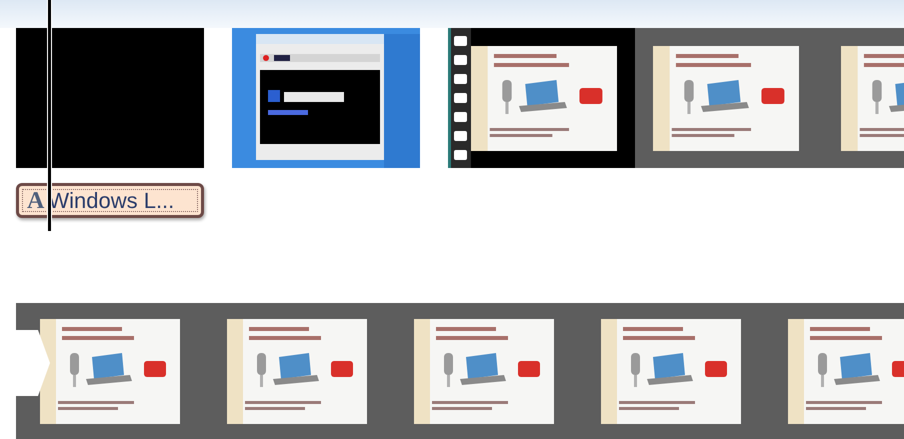 This screenshot has width=904, height=439. I want to click on playhead, so click(49, 115).